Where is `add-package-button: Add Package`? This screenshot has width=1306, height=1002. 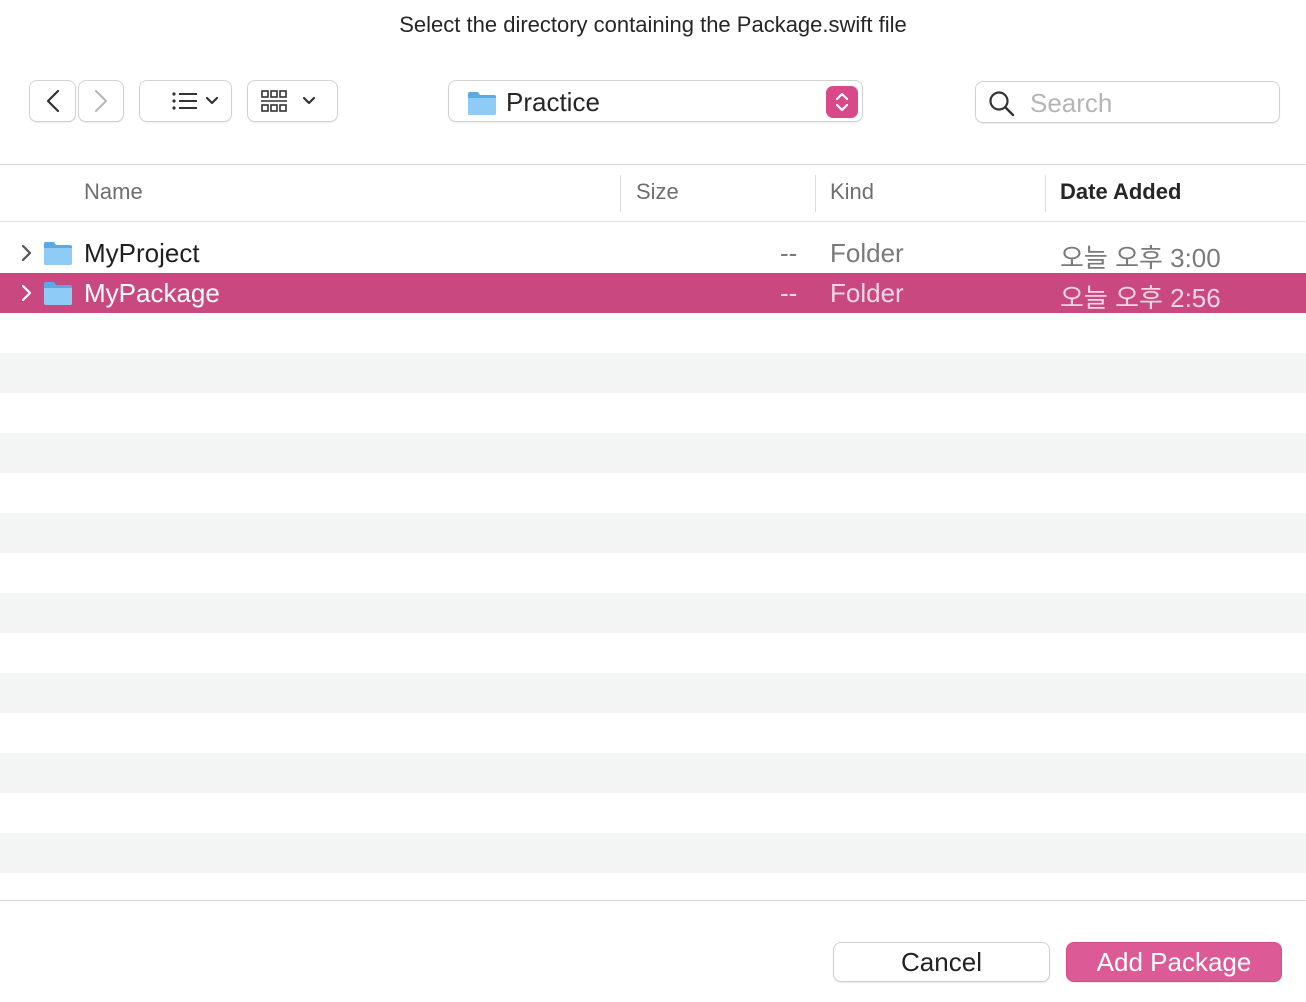 add-package-button: Add Package is located at coordinates (1174, 962).